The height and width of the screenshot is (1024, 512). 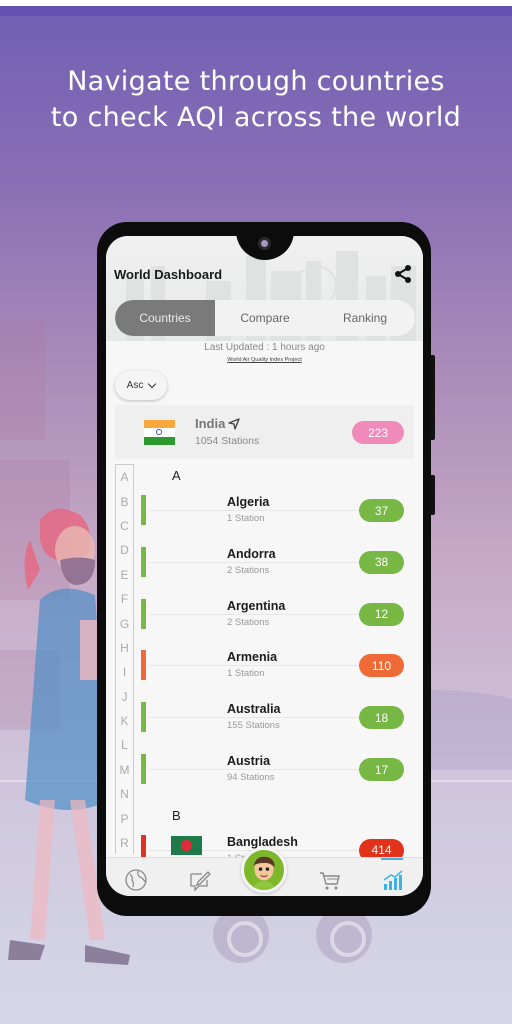 I want to click on index-letter: B, so click(x=124, y=501).